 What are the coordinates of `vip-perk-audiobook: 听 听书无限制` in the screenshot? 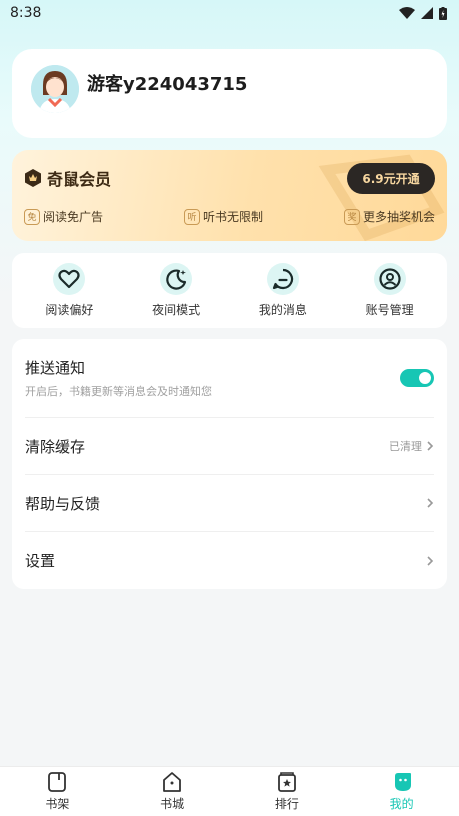 It's located at (223, 216).